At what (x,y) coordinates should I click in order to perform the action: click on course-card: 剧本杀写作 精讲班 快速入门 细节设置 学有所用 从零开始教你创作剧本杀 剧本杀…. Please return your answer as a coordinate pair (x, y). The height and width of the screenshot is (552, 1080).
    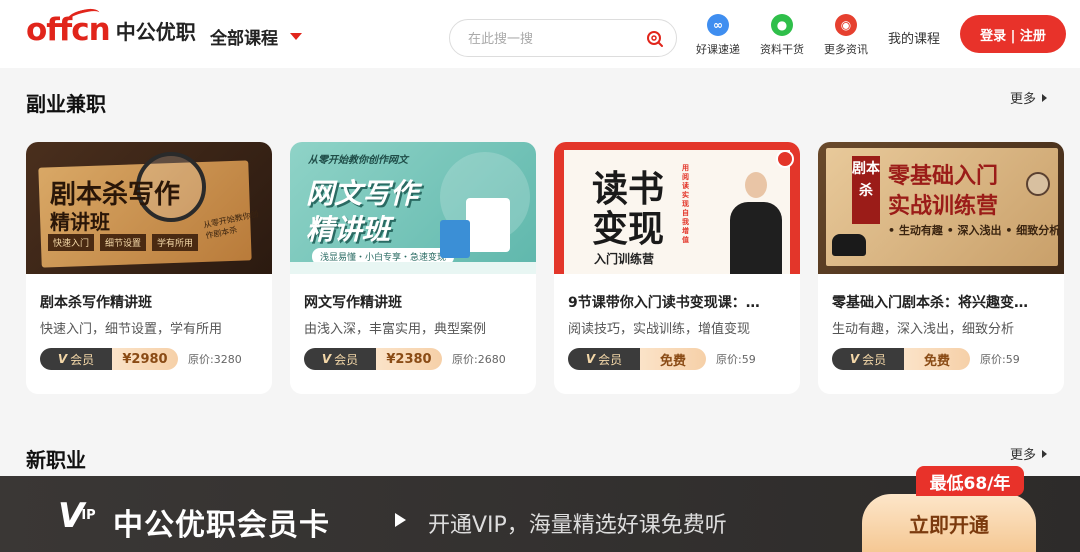
    Looking at the image, I should click on (149, 268).